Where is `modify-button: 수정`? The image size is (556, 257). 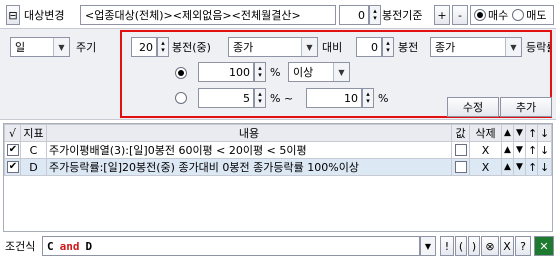 modify-button: 수정 is located at coordinates (473, 107).